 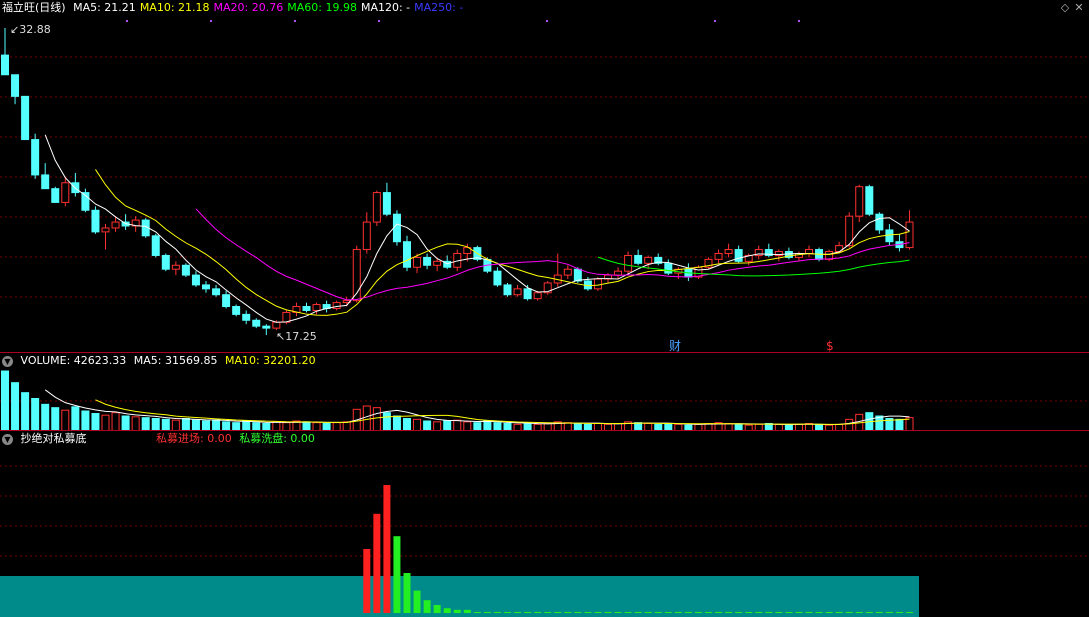 I want to click on ma-label: MA5: 21.21, so click(x=104, y=7).